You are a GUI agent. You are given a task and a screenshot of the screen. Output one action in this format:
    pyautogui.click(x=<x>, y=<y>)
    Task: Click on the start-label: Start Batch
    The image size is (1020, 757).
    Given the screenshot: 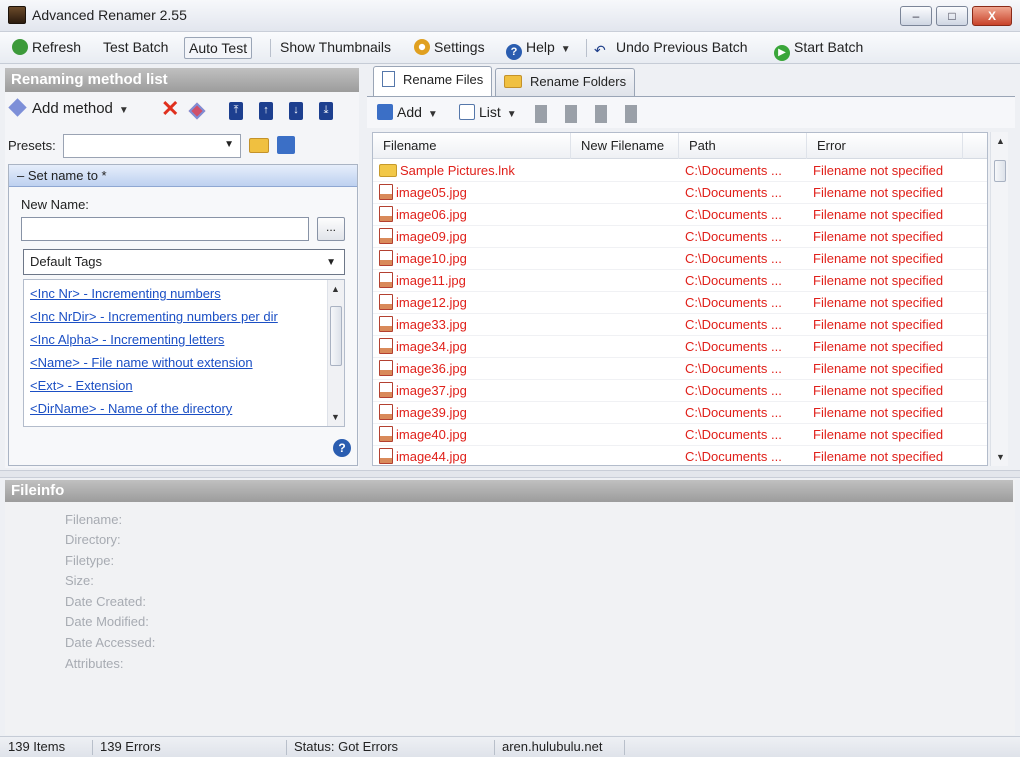 What is the action you would take?
    pyautogui.click(x=829, y=47)
    